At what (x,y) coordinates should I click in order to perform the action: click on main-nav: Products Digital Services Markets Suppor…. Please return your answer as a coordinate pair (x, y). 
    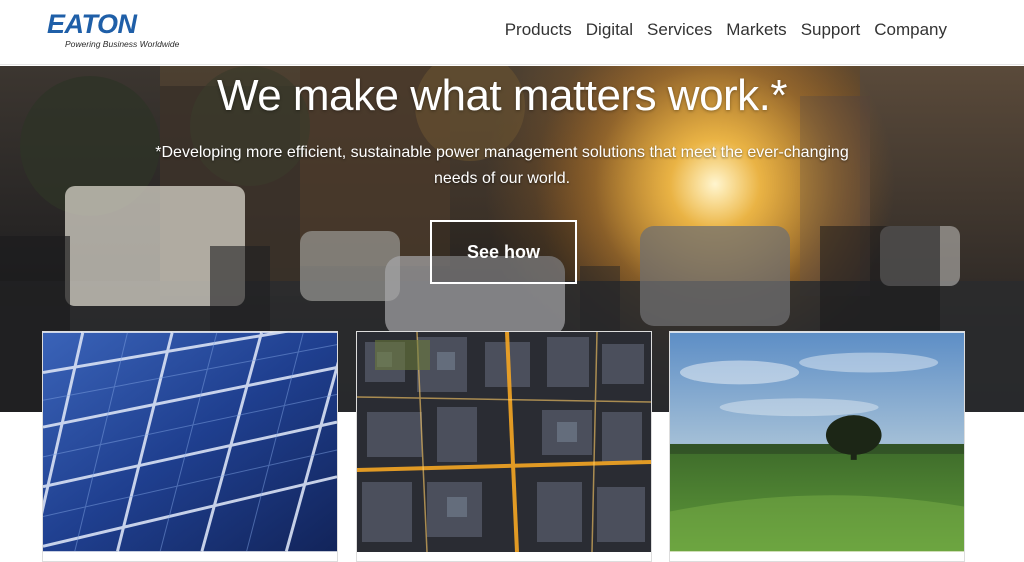
    Looking at the image, I should click on (726, 30).